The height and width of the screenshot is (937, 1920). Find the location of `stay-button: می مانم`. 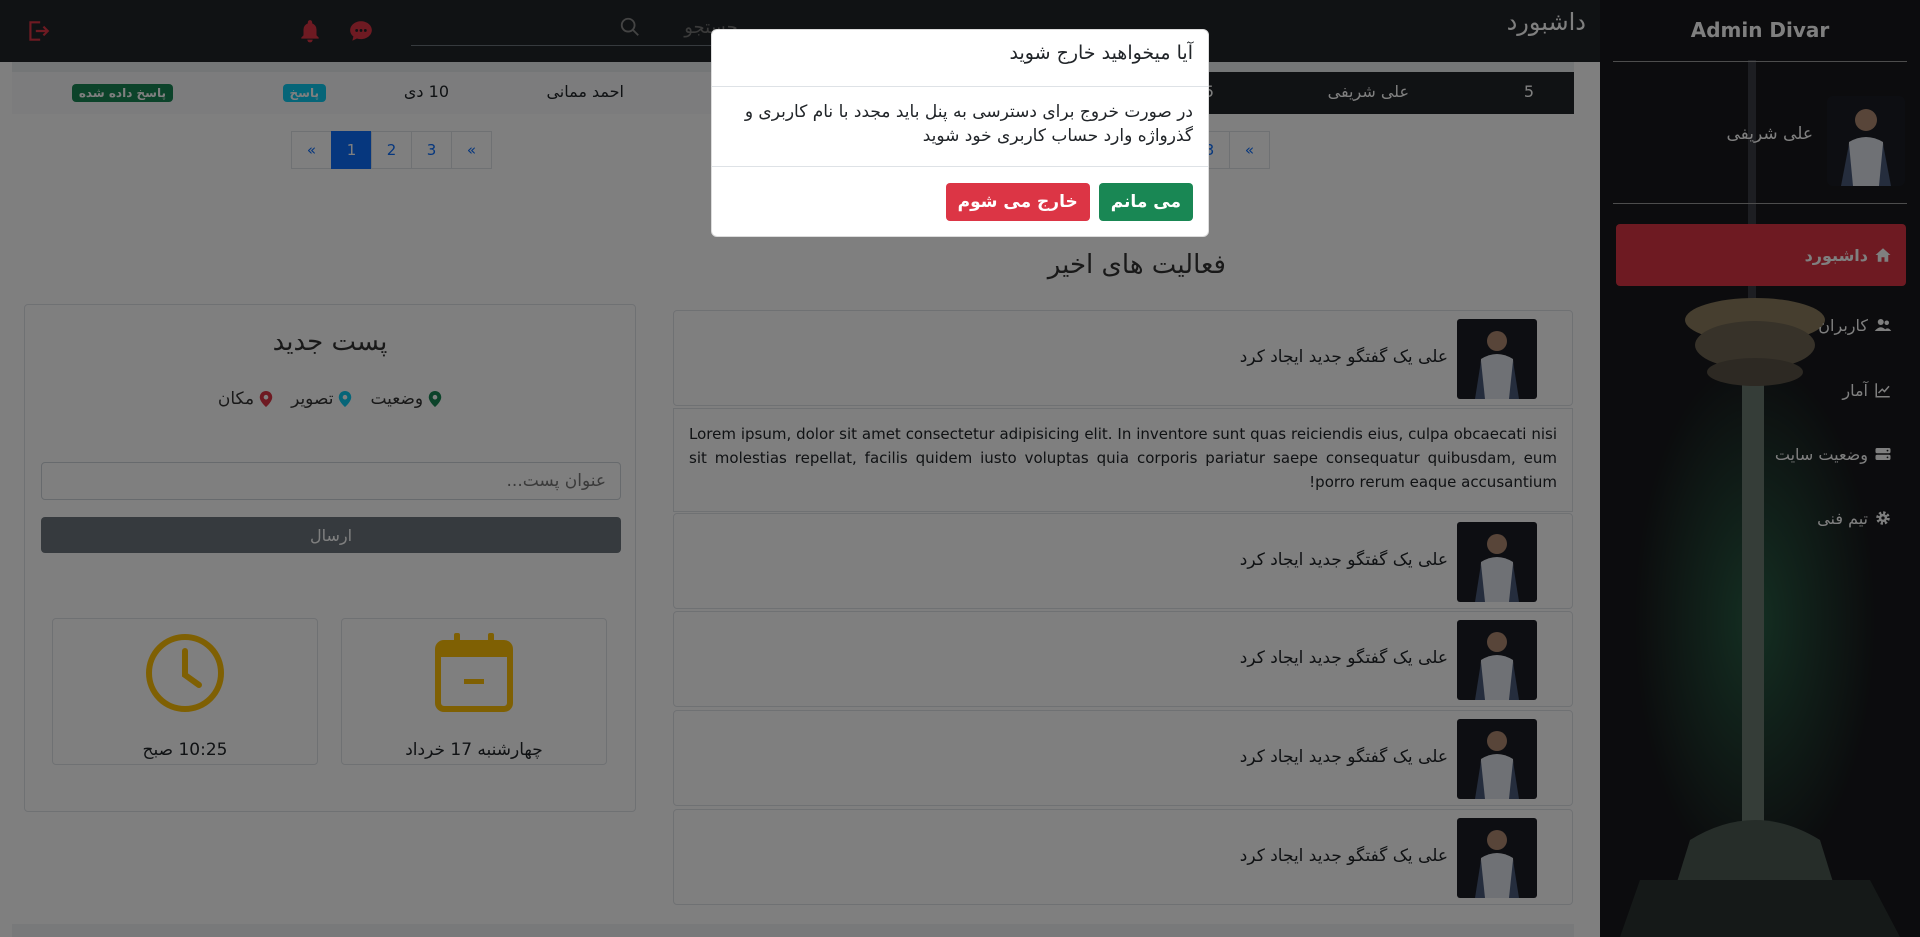

stay-button: می مانم is located at coordinates (1145, 202).